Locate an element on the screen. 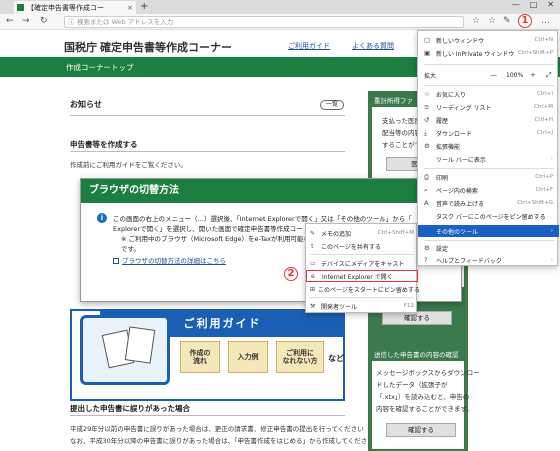 This screenshot has height=451, width=560. menu-item-label: 印刷 is located at coordinates (442, 178).